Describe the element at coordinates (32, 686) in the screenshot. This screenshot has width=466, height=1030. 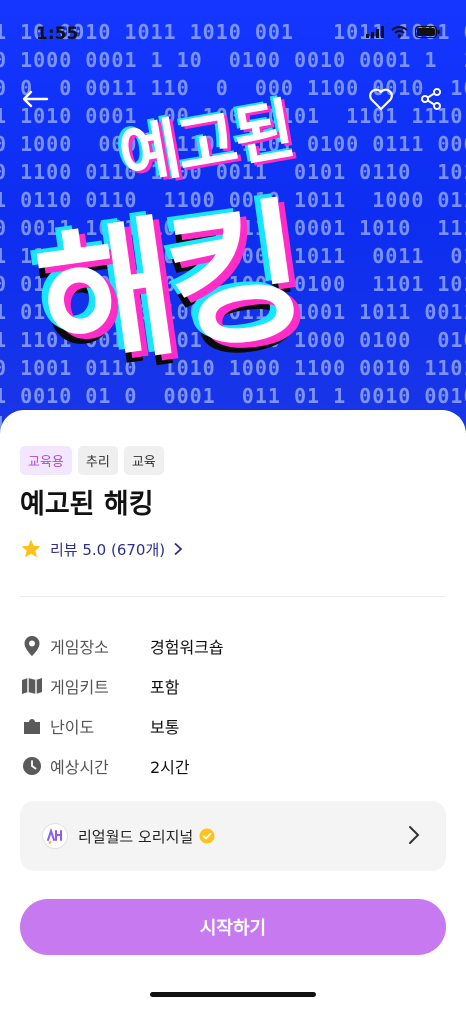
I see `map-icon` at that location.